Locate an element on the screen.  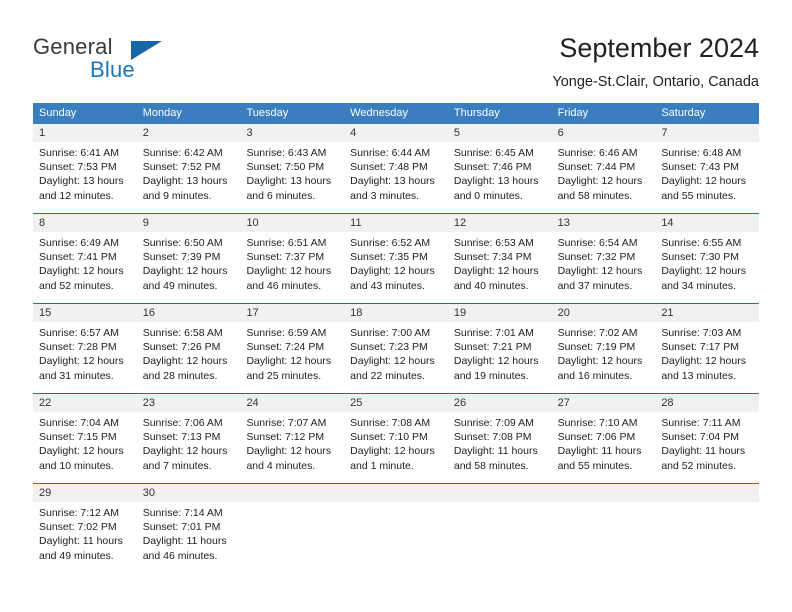
day-number: 26 is located at coordinates (500, 403).